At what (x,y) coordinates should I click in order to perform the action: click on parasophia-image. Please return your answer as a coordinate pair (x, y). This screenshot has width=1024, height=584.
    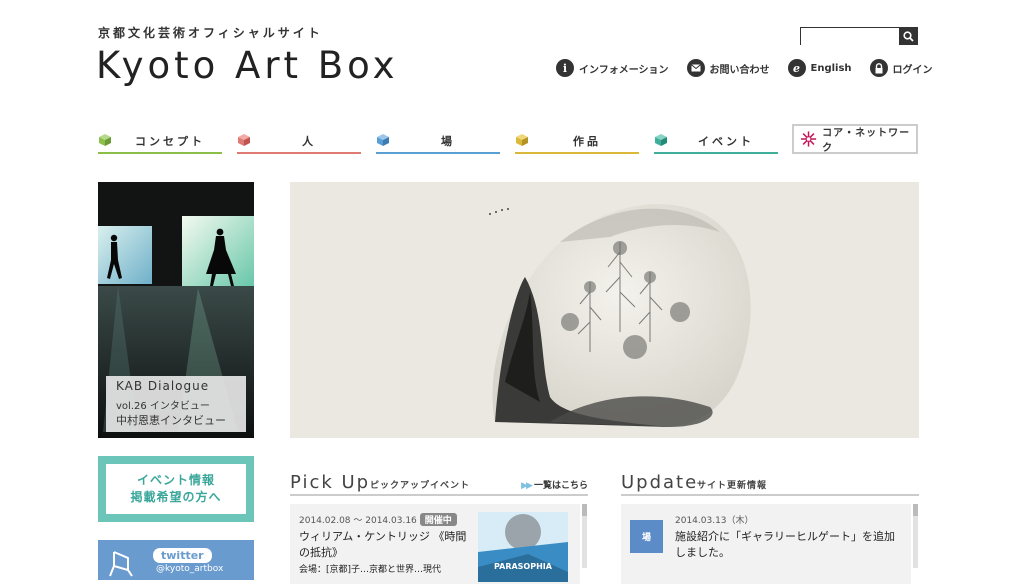
    Looking at the image, I should click on (523, 547).